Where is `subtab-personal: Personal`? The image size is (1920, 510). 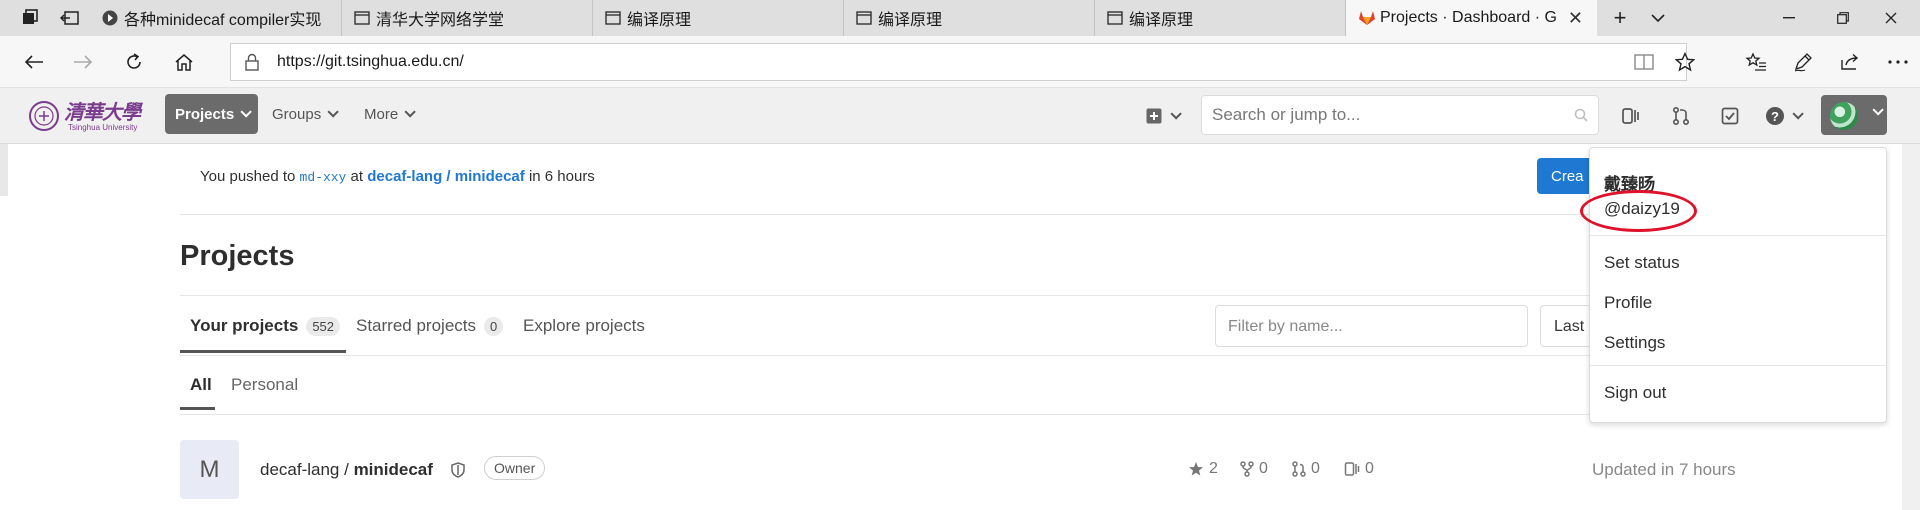
subtab-personal: Personal is located at coordinates (264, 385).